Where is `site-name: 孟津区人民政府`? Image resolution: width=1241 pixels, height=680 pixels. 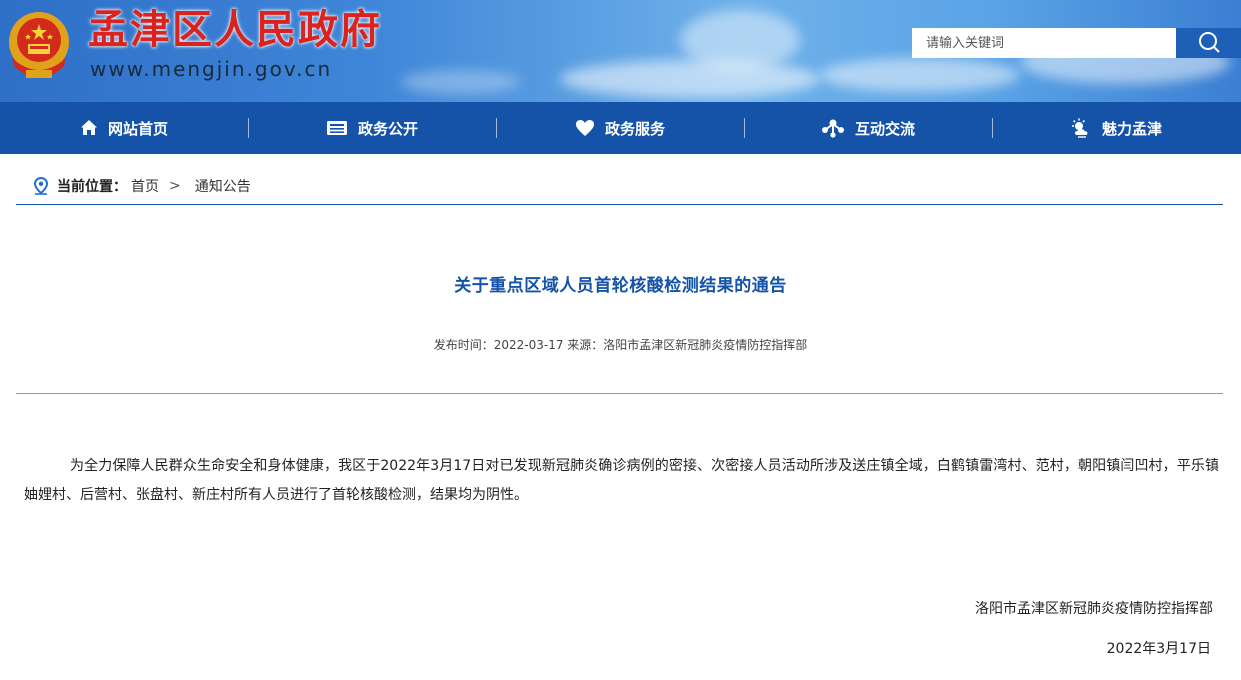 site-name: 孟津区人民政府 is located at coordinates (235, 30).